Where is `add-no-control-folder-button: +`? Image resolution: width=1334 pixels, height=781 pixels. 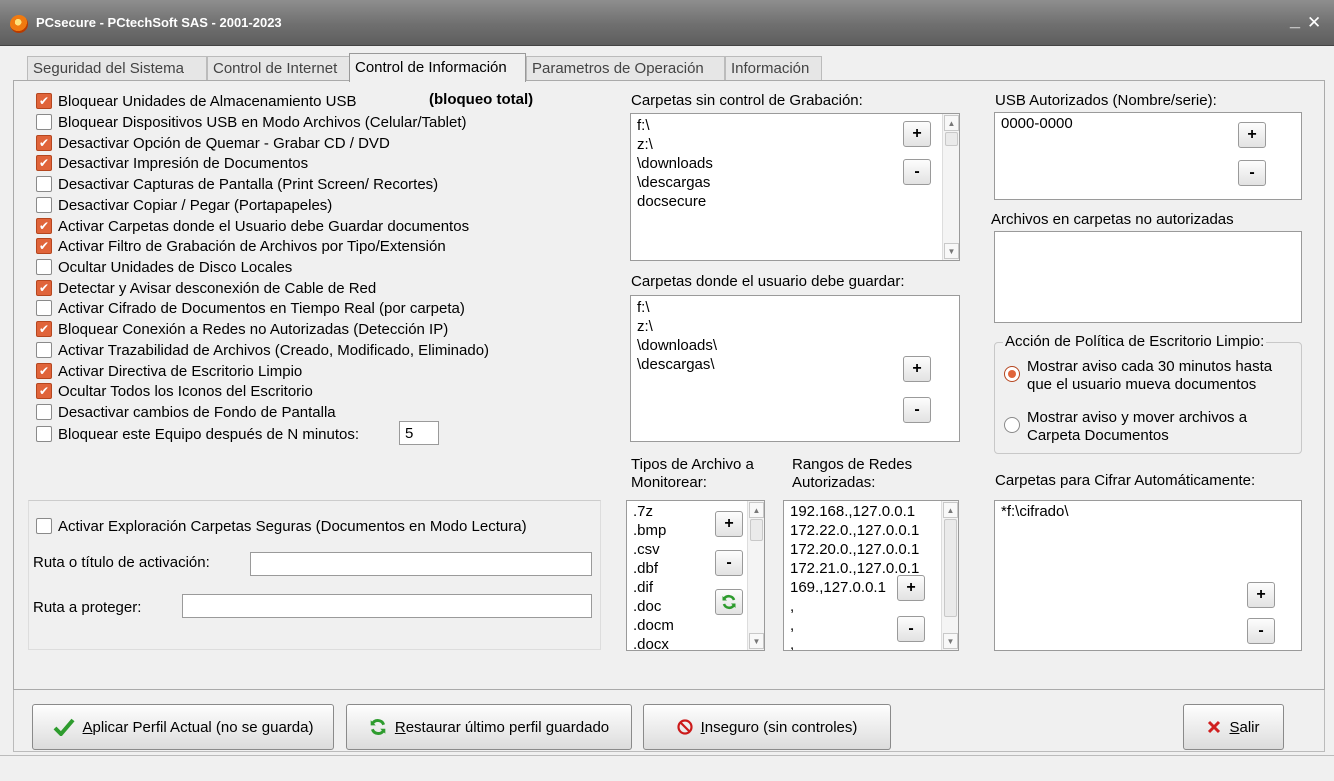 add-no-control-folder-button: + is located at coordinates (917, 134).